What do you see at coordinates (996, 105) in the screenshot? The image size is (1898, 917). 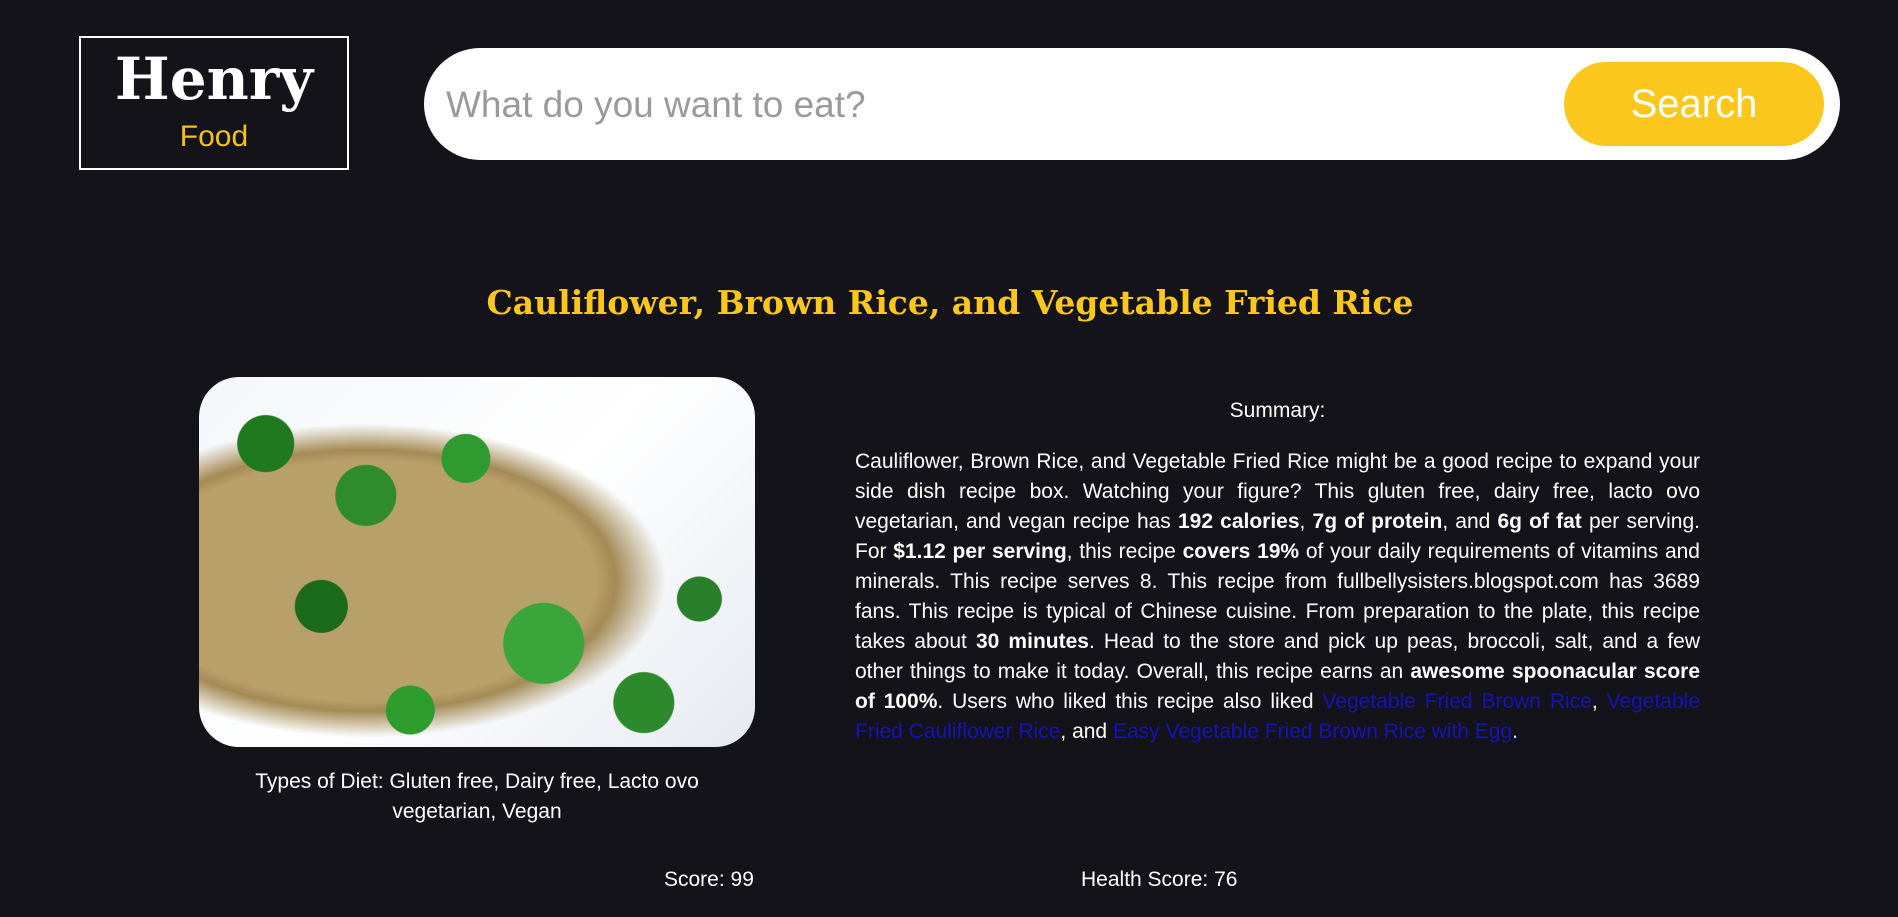 I see `search-input` at bounding box center [996, 105].